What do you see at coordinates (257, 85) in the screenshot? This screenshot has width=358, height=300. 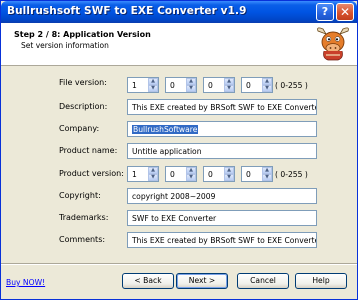 I see `file-version-revision: 0 ▲ ▼` at bounding box center [257, 85].